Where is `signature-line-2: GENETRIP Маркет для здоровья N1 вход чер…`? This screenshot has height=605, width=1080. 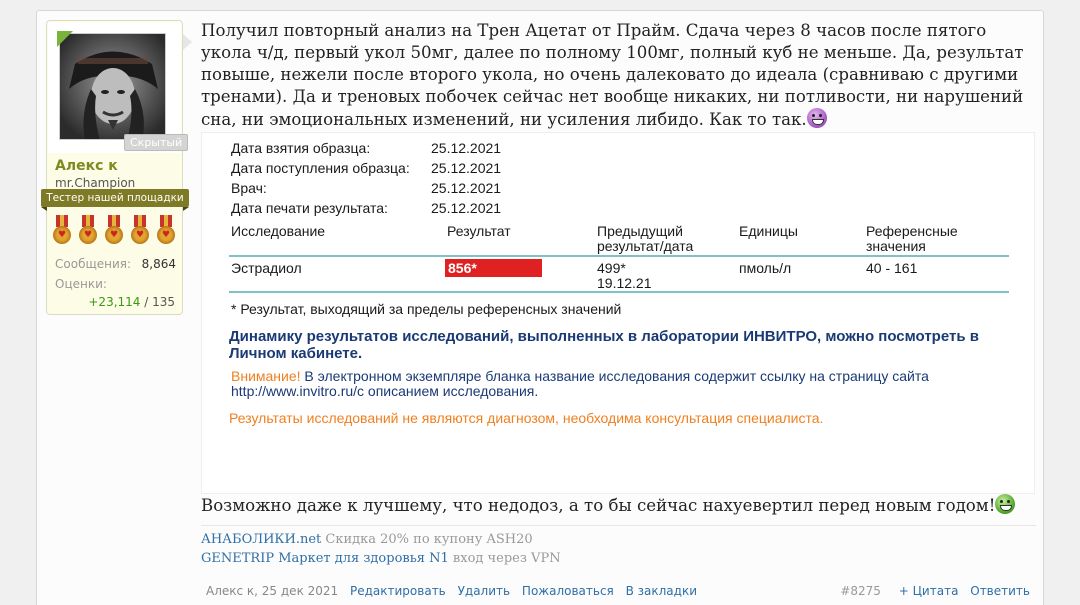
signature-line-2: GENETRIP Маркет для здоровья N1 вход чер… is located at coordinates (381, 558).